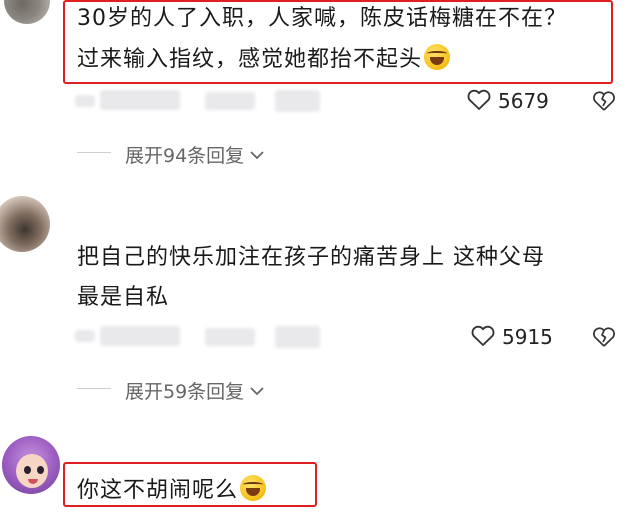  Describe the element at coordinates (185, 156) in the screenshot. I see `expand-replies-label: 展开94条回复` at that location.